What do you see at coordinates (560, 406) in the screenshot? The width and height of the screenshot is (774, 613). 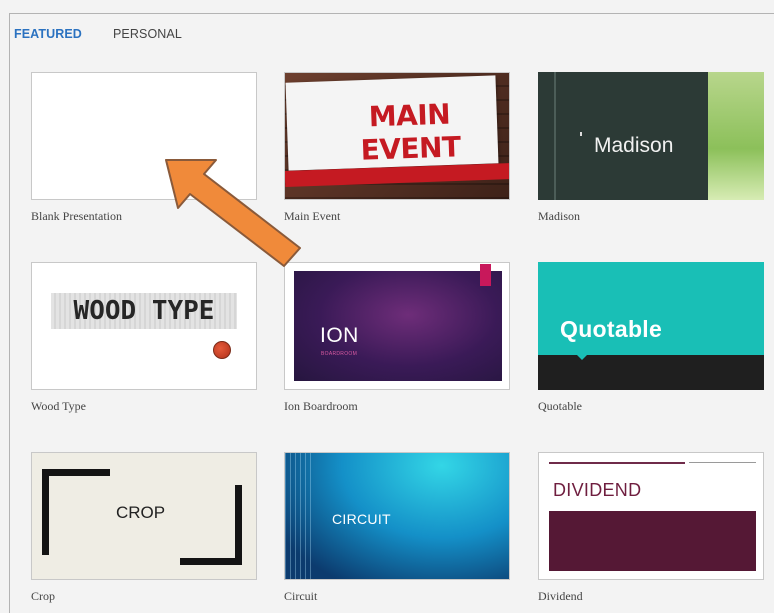 I see `template-label: Quotable` at bounding box center [560, 406].